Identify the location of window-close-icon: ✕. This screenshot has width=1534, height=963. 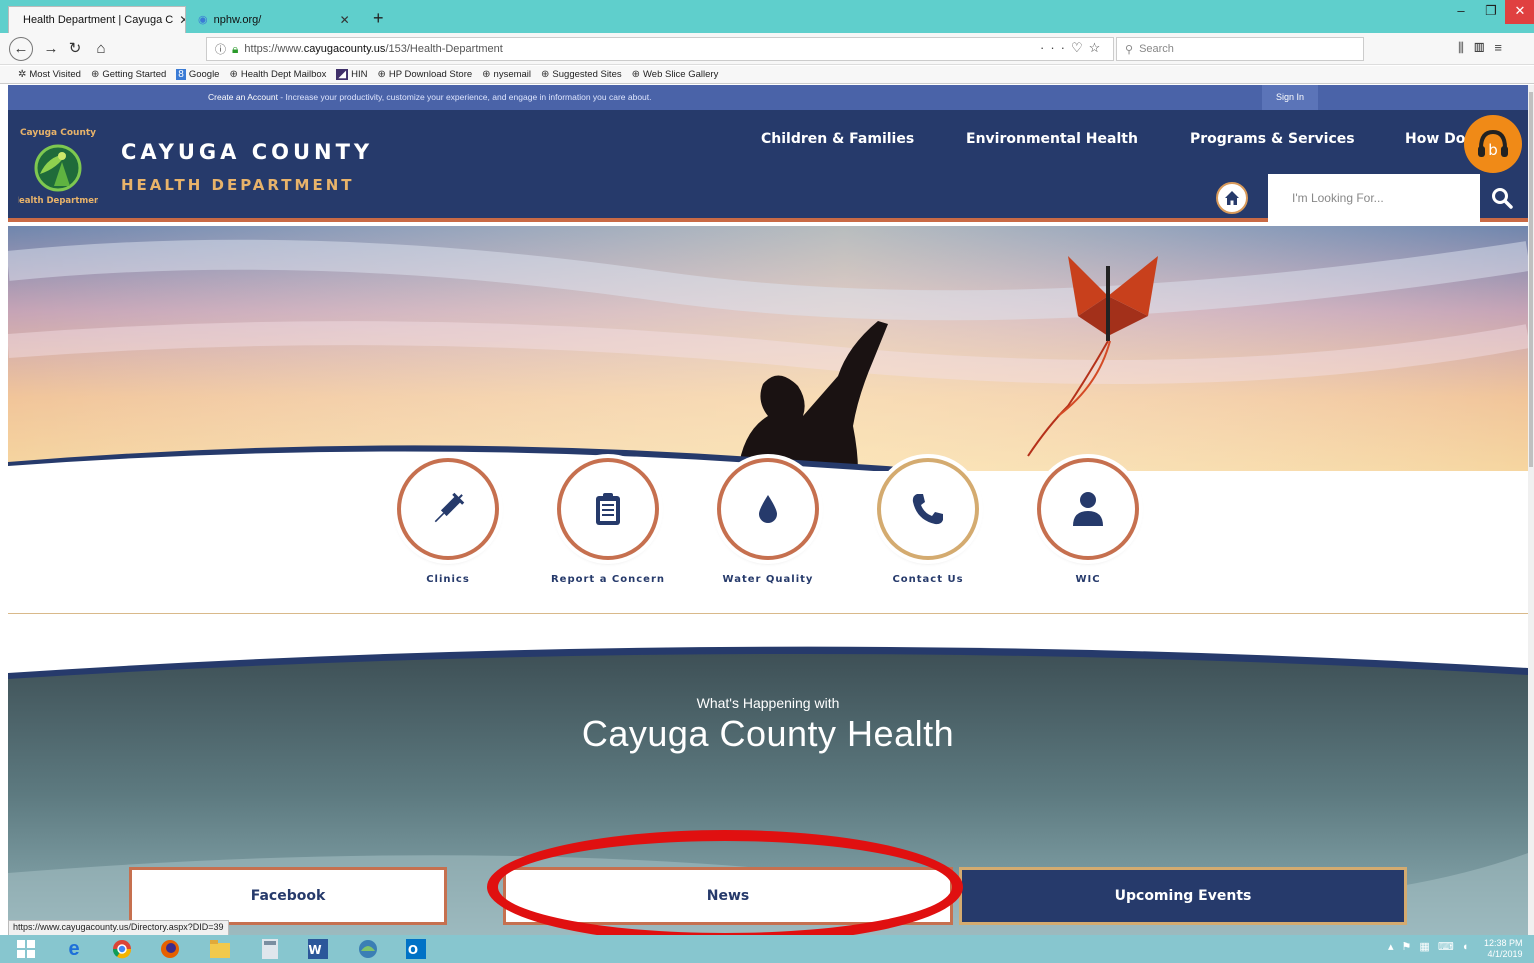
(1519, 12).